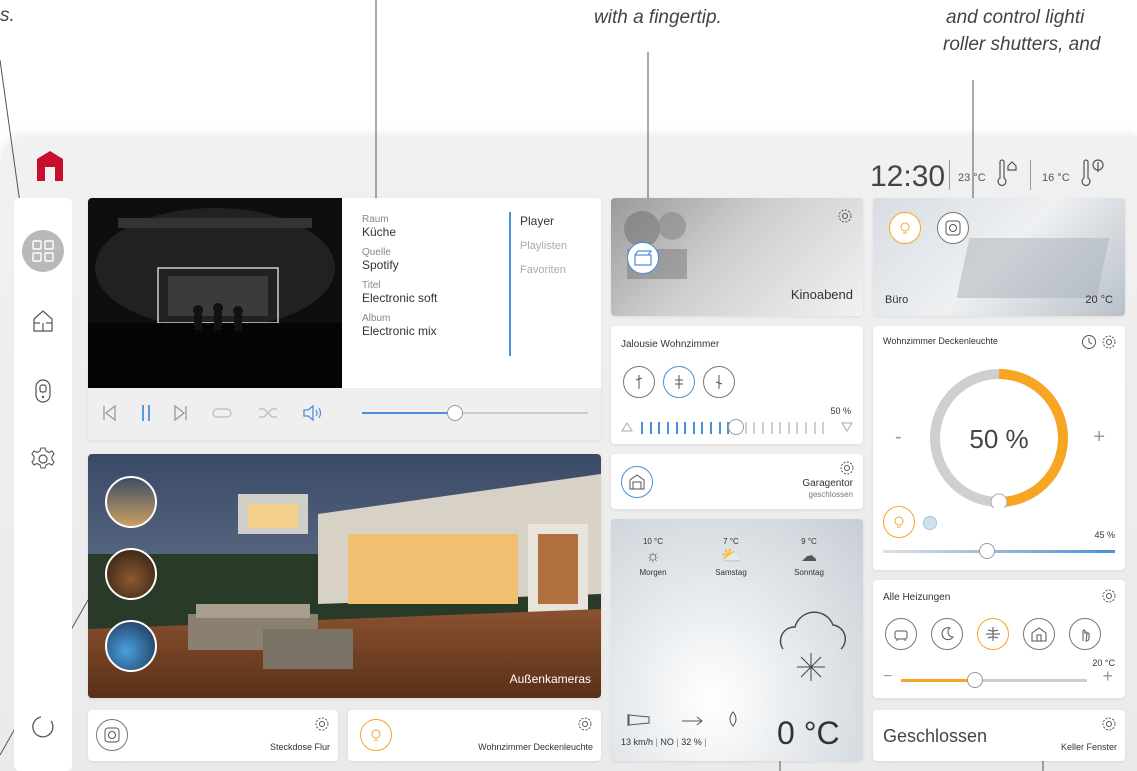 Image resolution: width=1137 pixels, height=771 pixels. What do you see at coordinates (653, 556) in the screenshot?
I see `sun-icon: ☼` at bounding box center [653, 556].